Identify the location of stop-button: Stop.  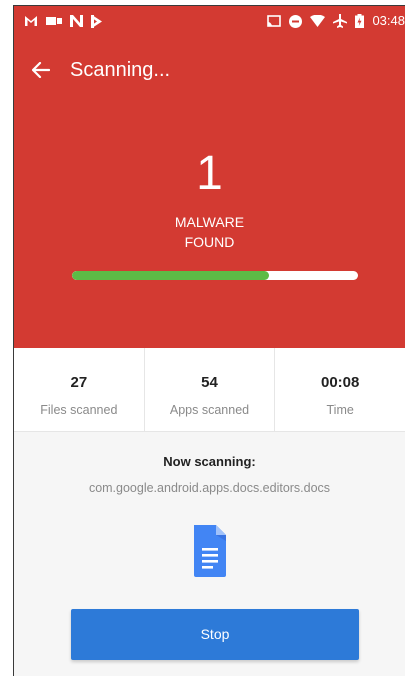
(215, 634).